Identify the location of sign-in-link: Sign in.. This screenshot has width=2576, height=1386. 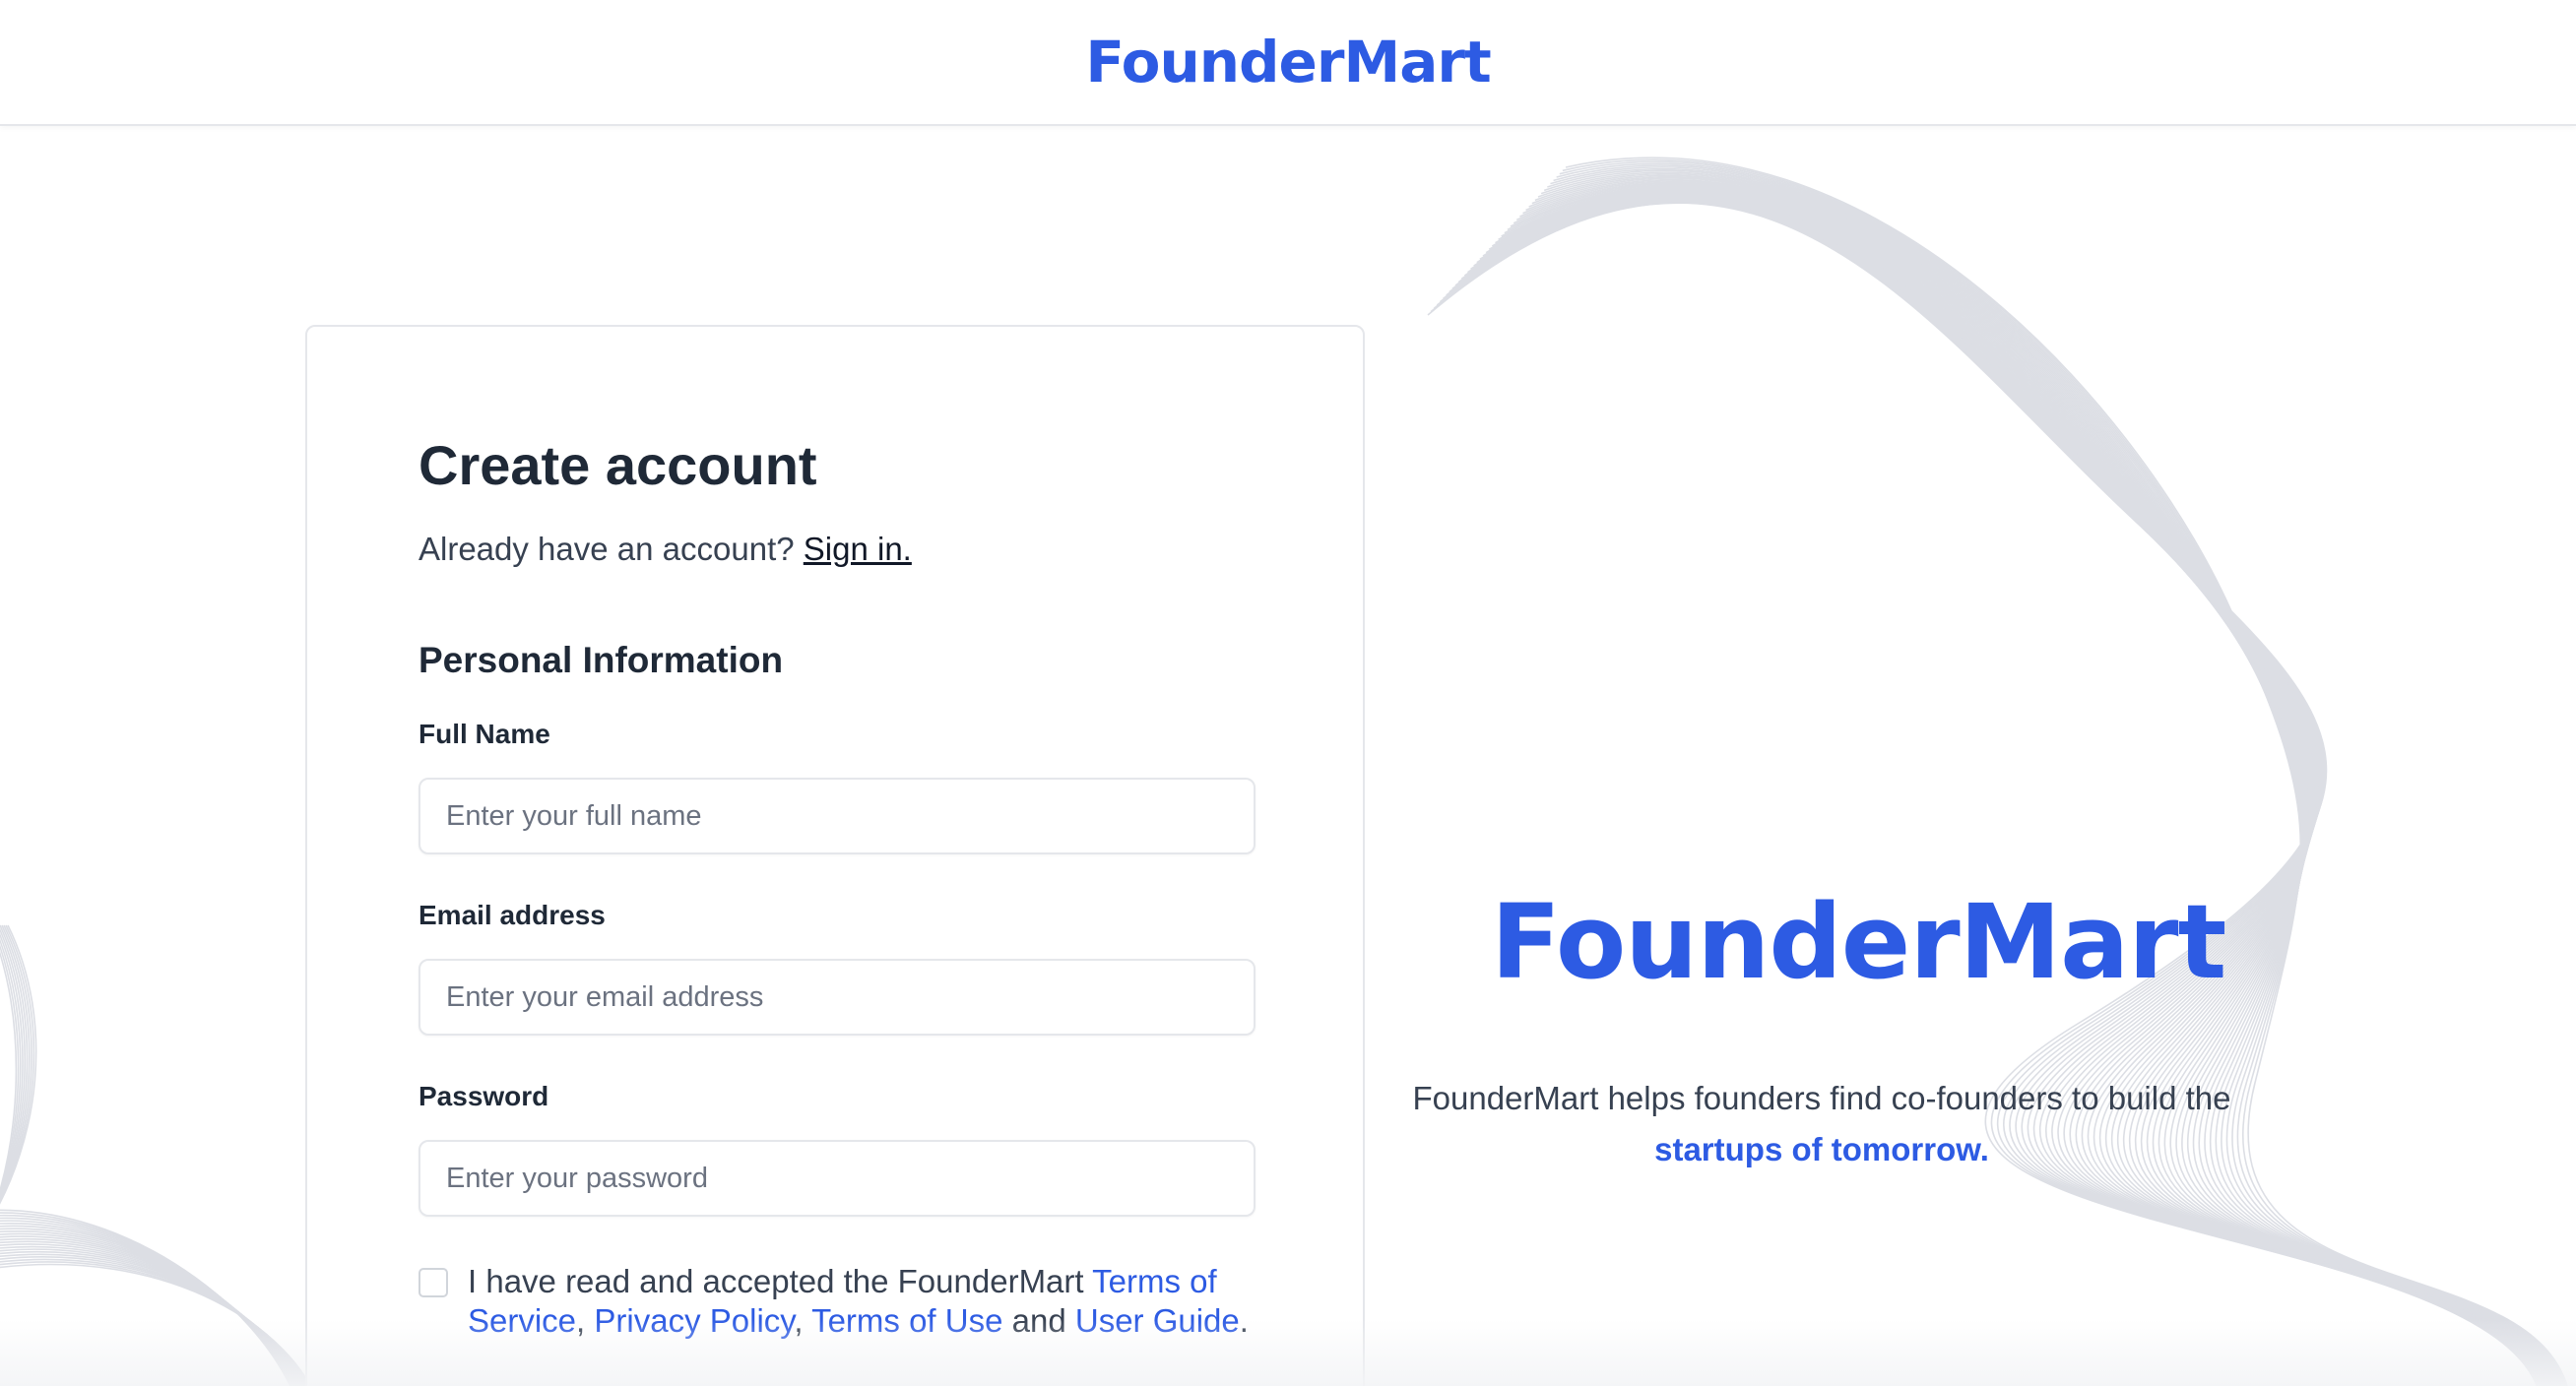
(858, 549).